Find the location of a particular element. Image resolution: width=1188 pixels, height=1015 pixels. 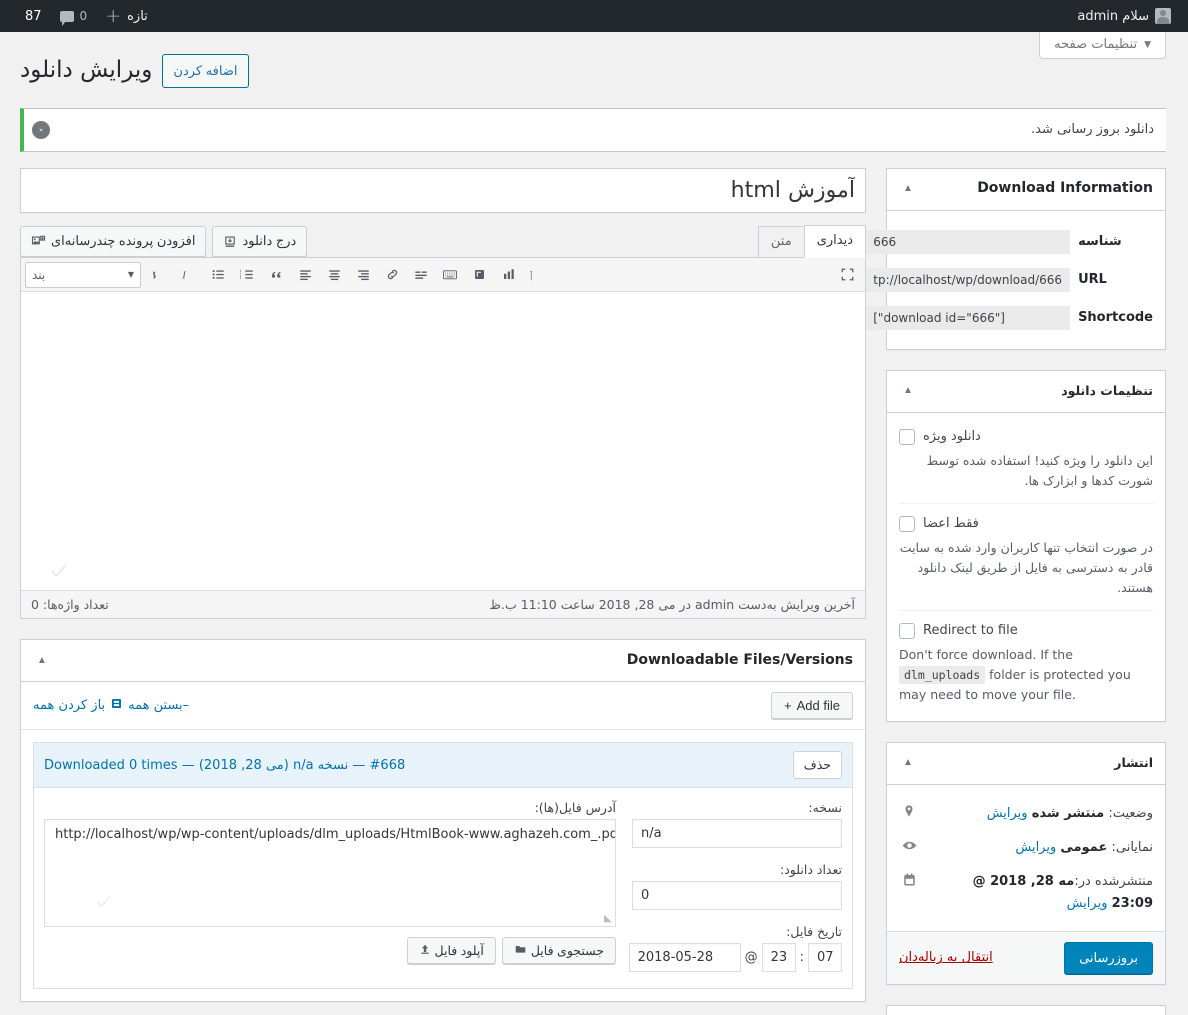

pin-icon is located at coordinates (909, 810).